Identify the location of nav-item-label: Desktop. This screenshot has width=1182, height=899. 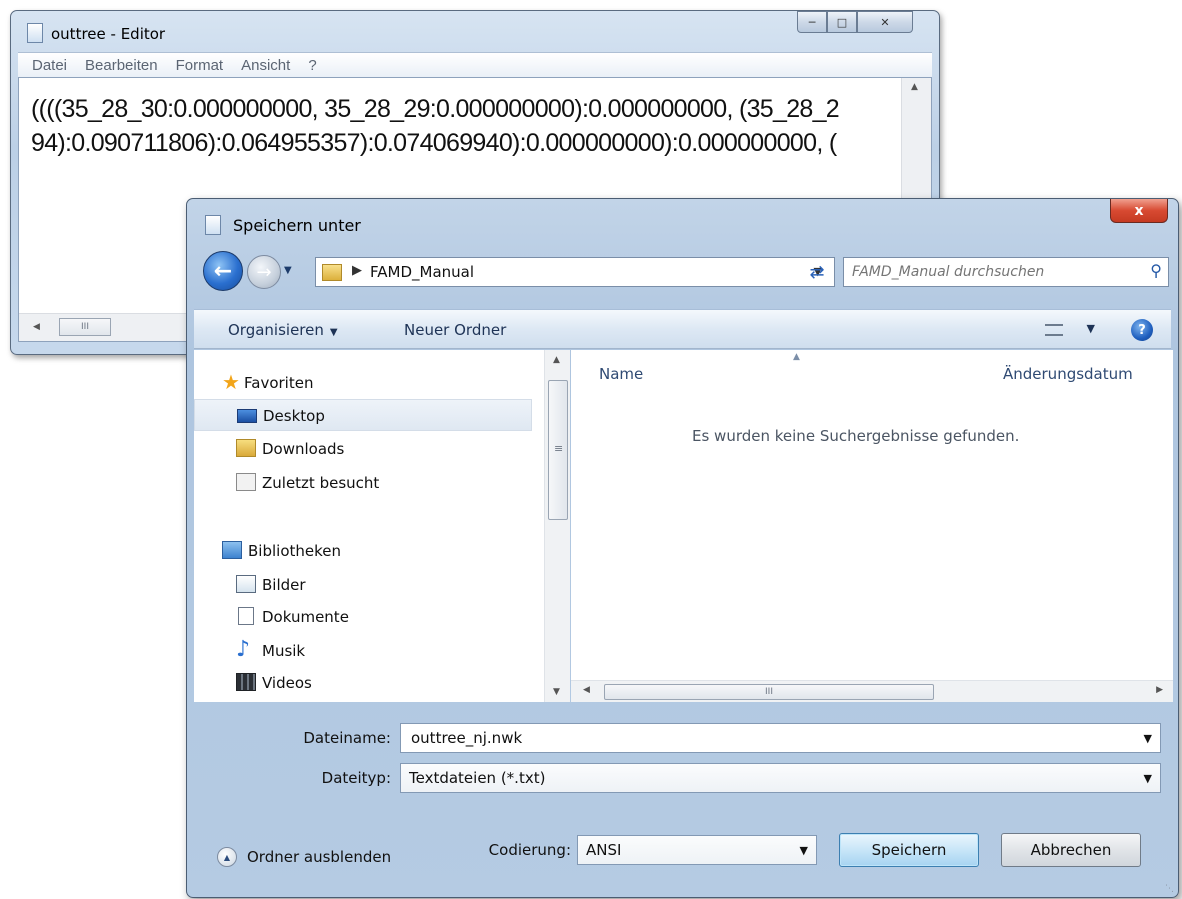
(294, 416).